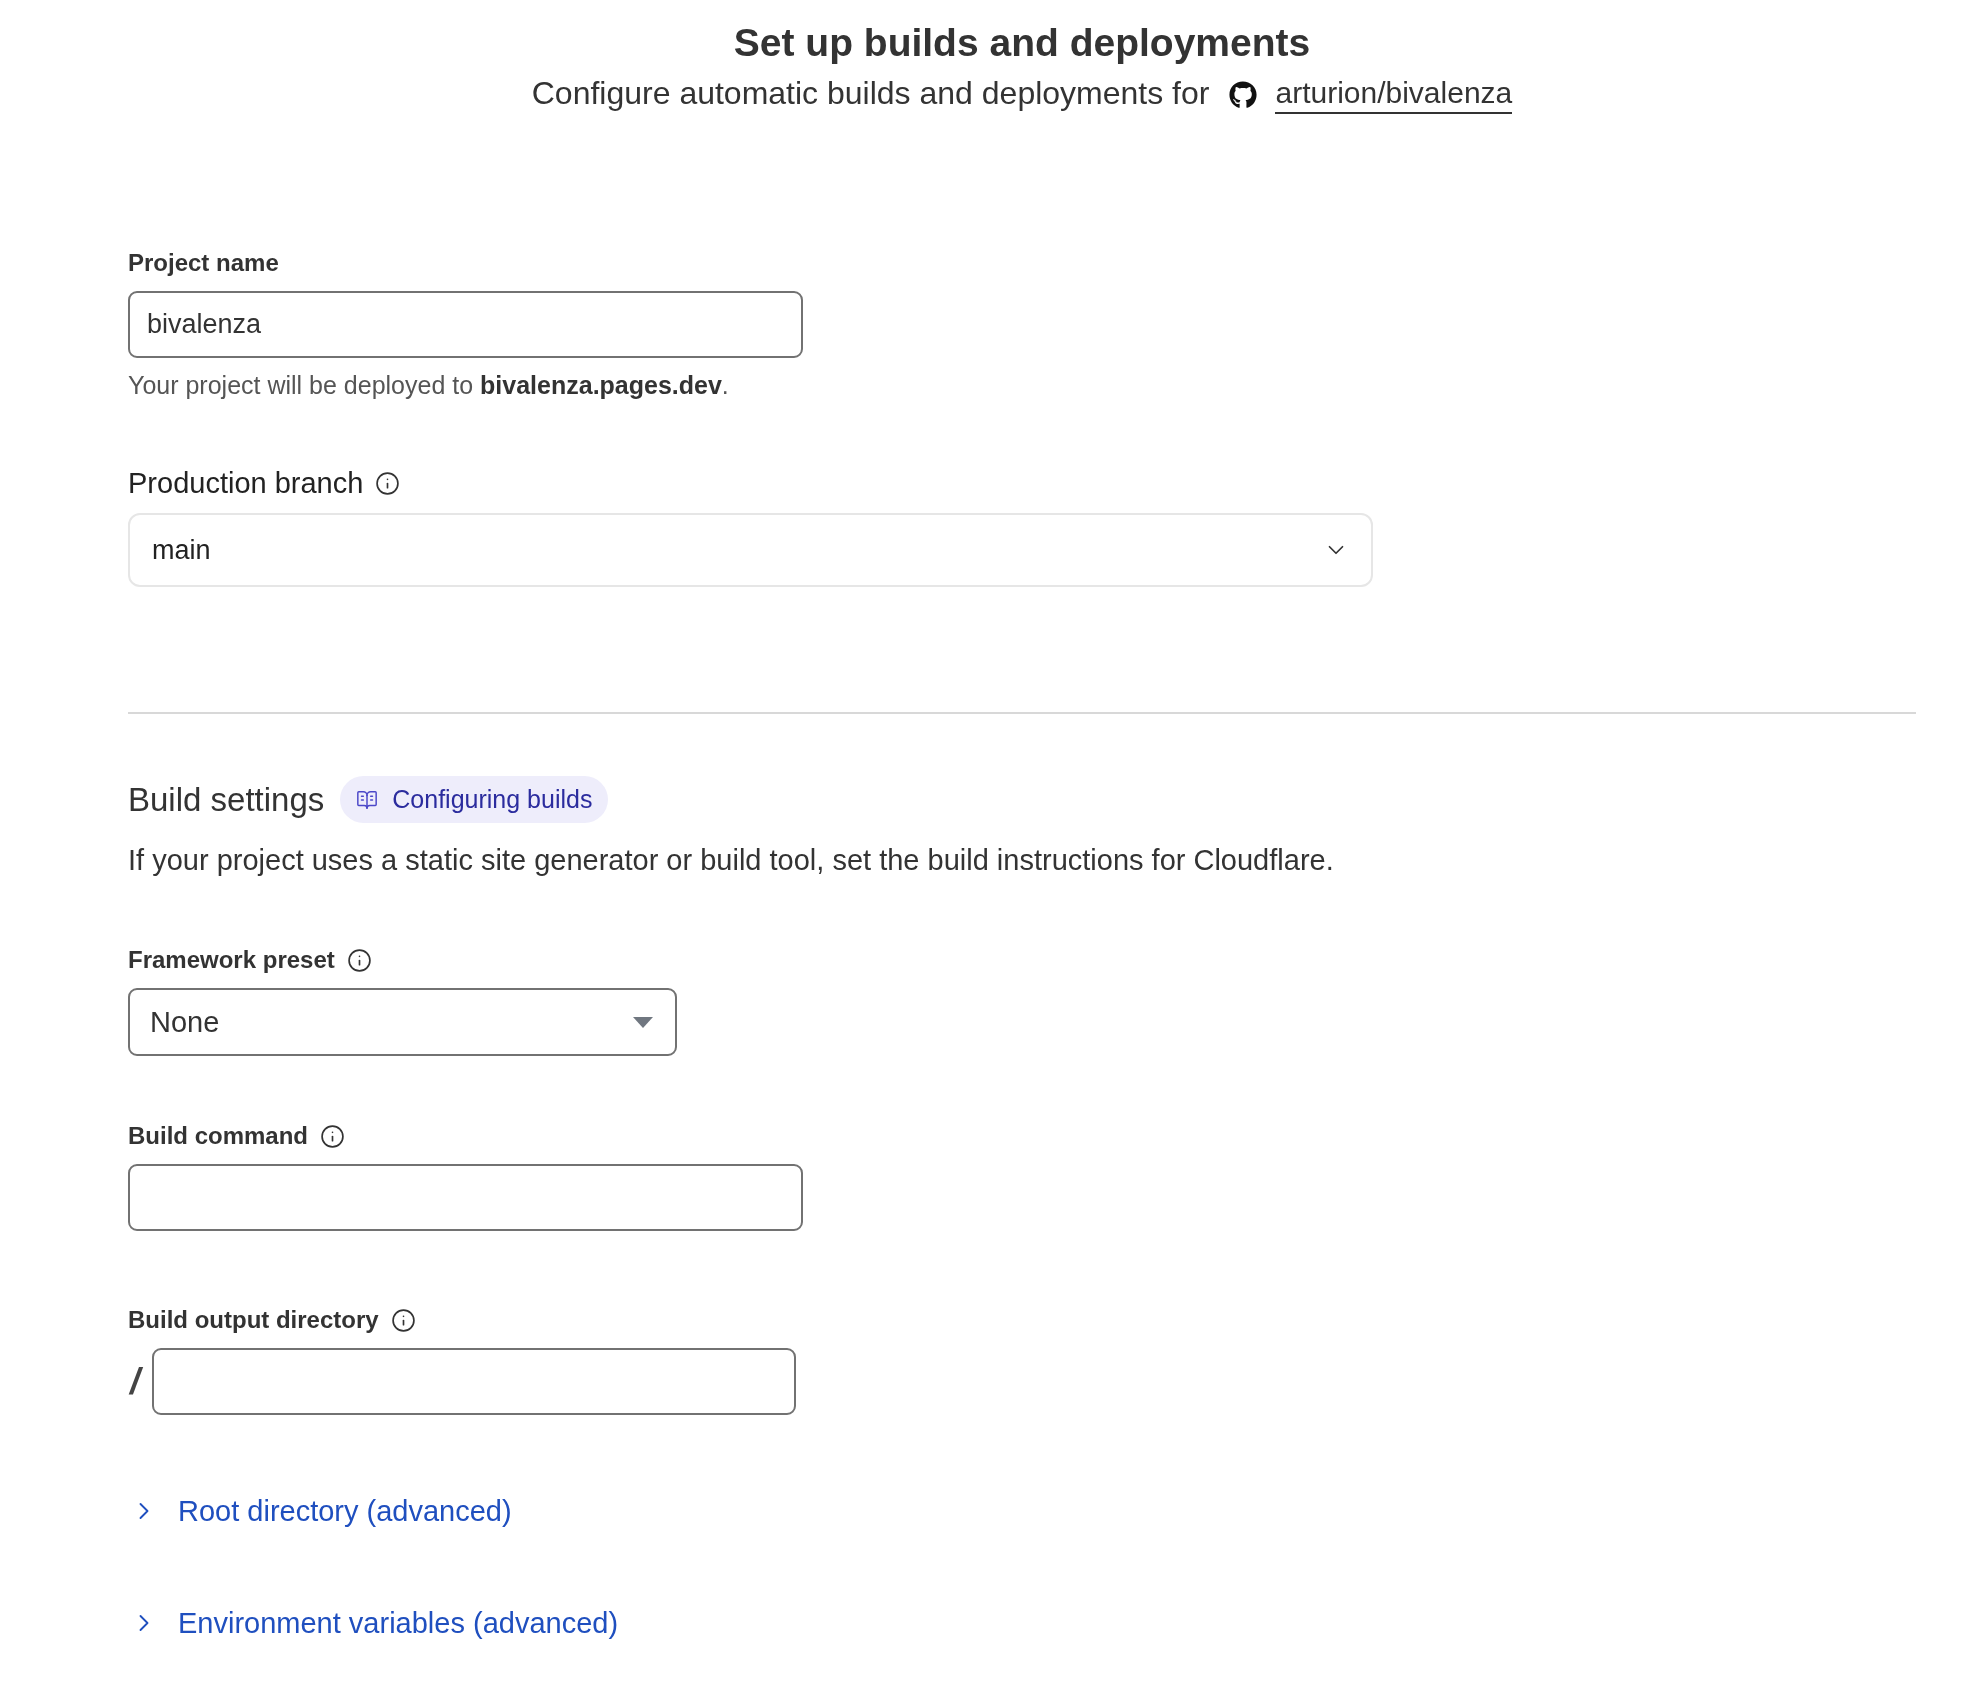 This screenshot has height=1706, width=1982. What do you see at coordinates (402, 1022) in the screenshot?
I see `framework-preset-select: None` at bounding box center [402, 1022].